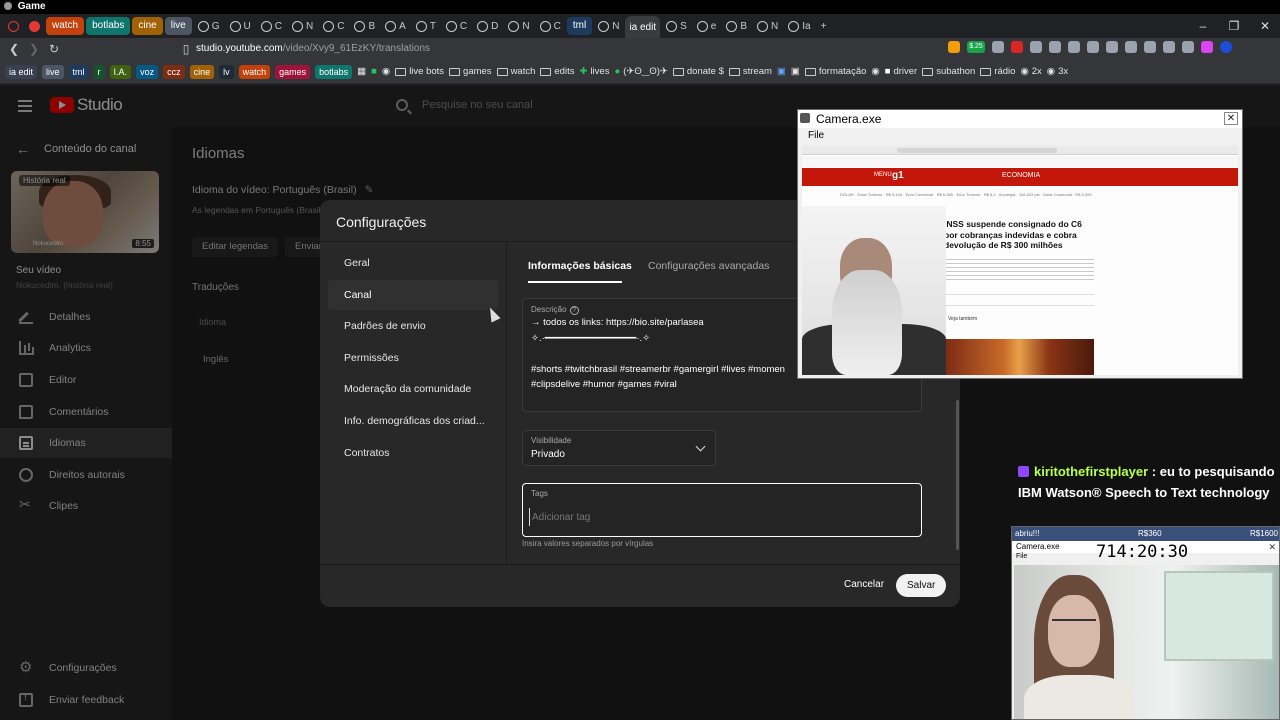  I want to click on minimize-button: –, so click(1203, 26).